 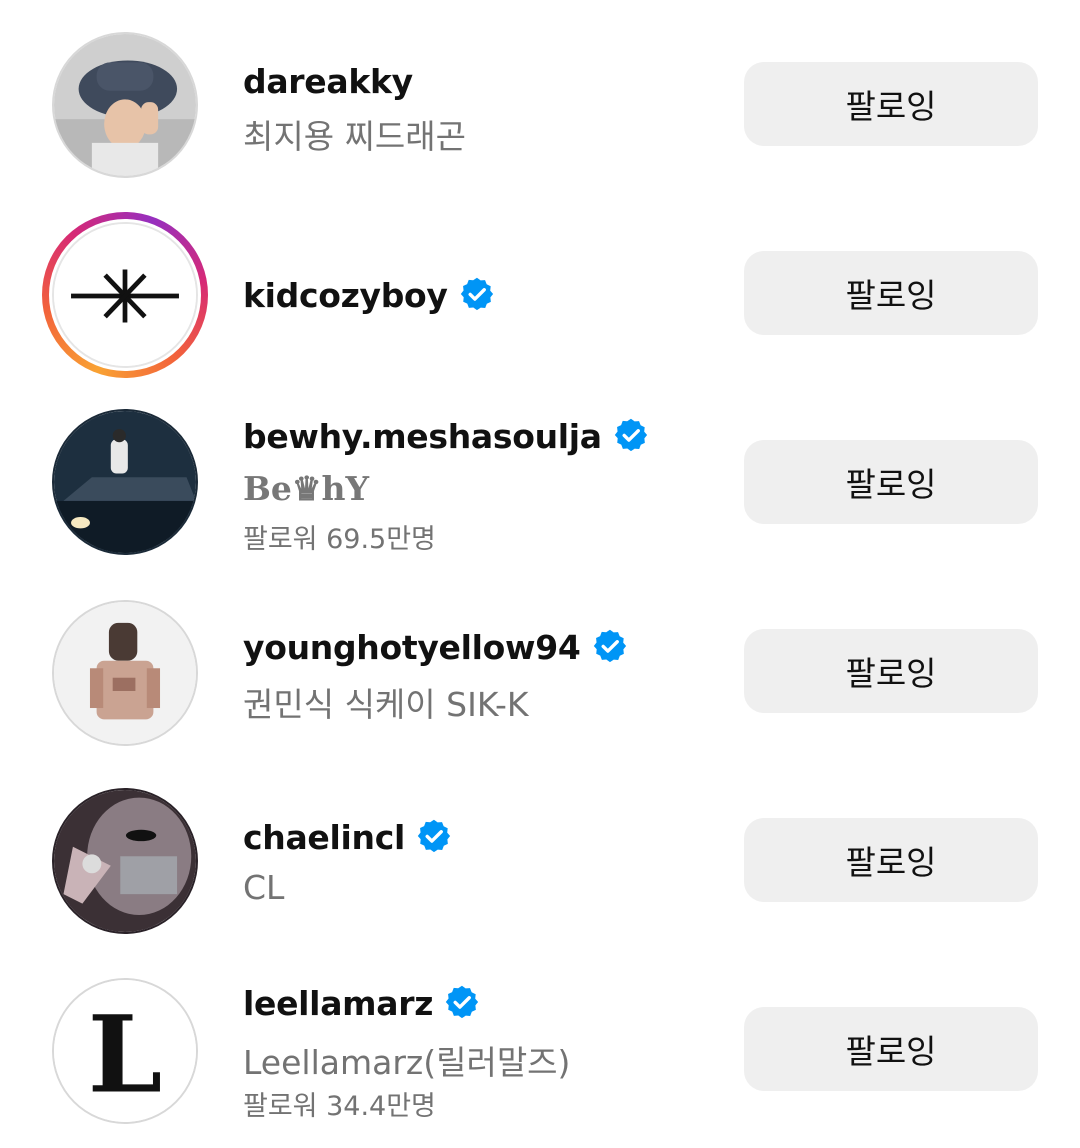 I want to click on follower-count: 팔로워 34.4만명, so click(x=339, y=1106).